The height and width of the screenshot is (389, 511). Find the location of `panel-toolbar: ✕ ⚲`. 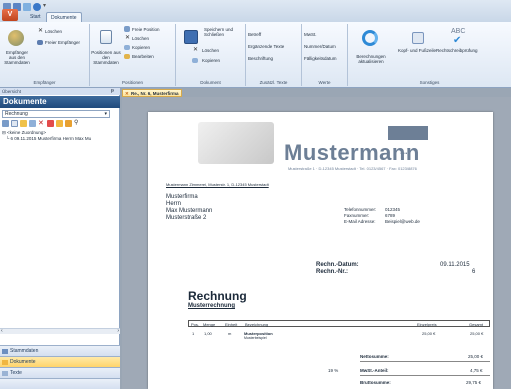

panel-toolbar: ✕ ⚲ is located at coordinates (60, 124).